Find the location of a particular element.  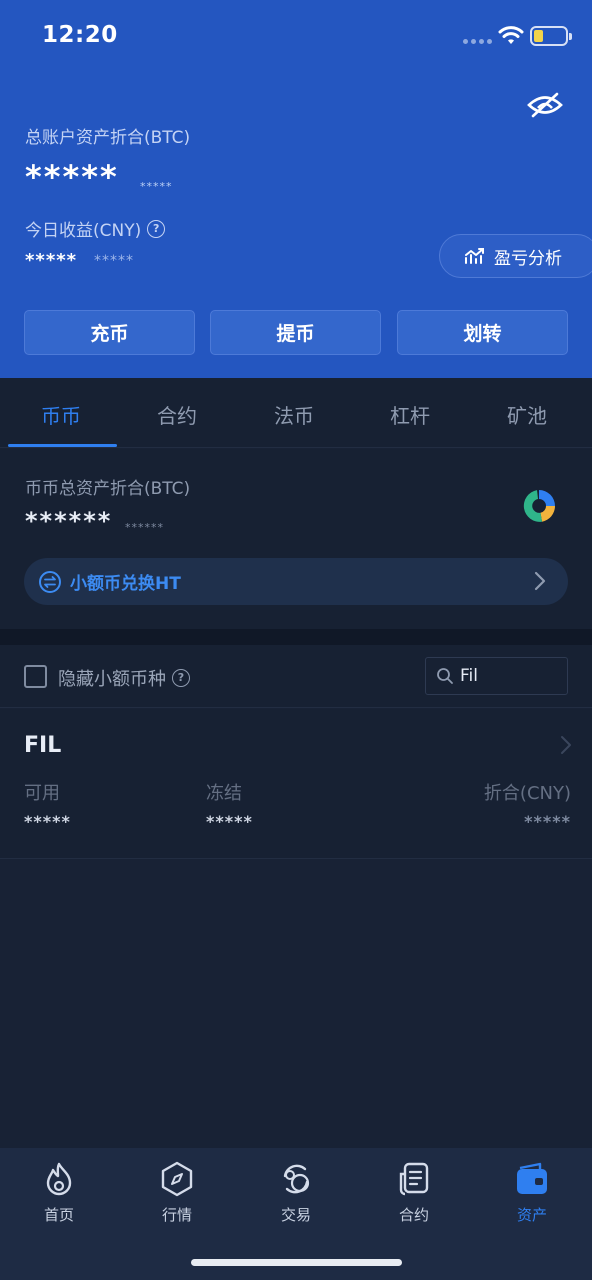

today-profit-label-text: 今日收益(CNY) is located at coordinates (83, 231).